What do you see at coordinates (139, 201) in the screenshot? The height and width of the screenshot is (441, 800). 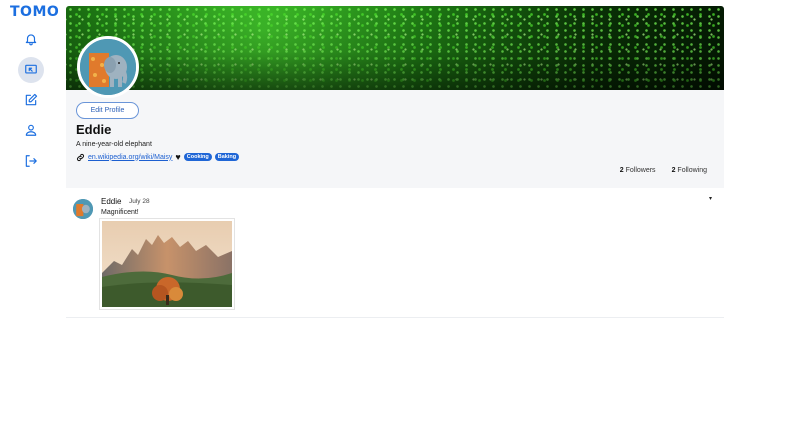 I see `post-date: July 28` at bounding box center [139, 201].